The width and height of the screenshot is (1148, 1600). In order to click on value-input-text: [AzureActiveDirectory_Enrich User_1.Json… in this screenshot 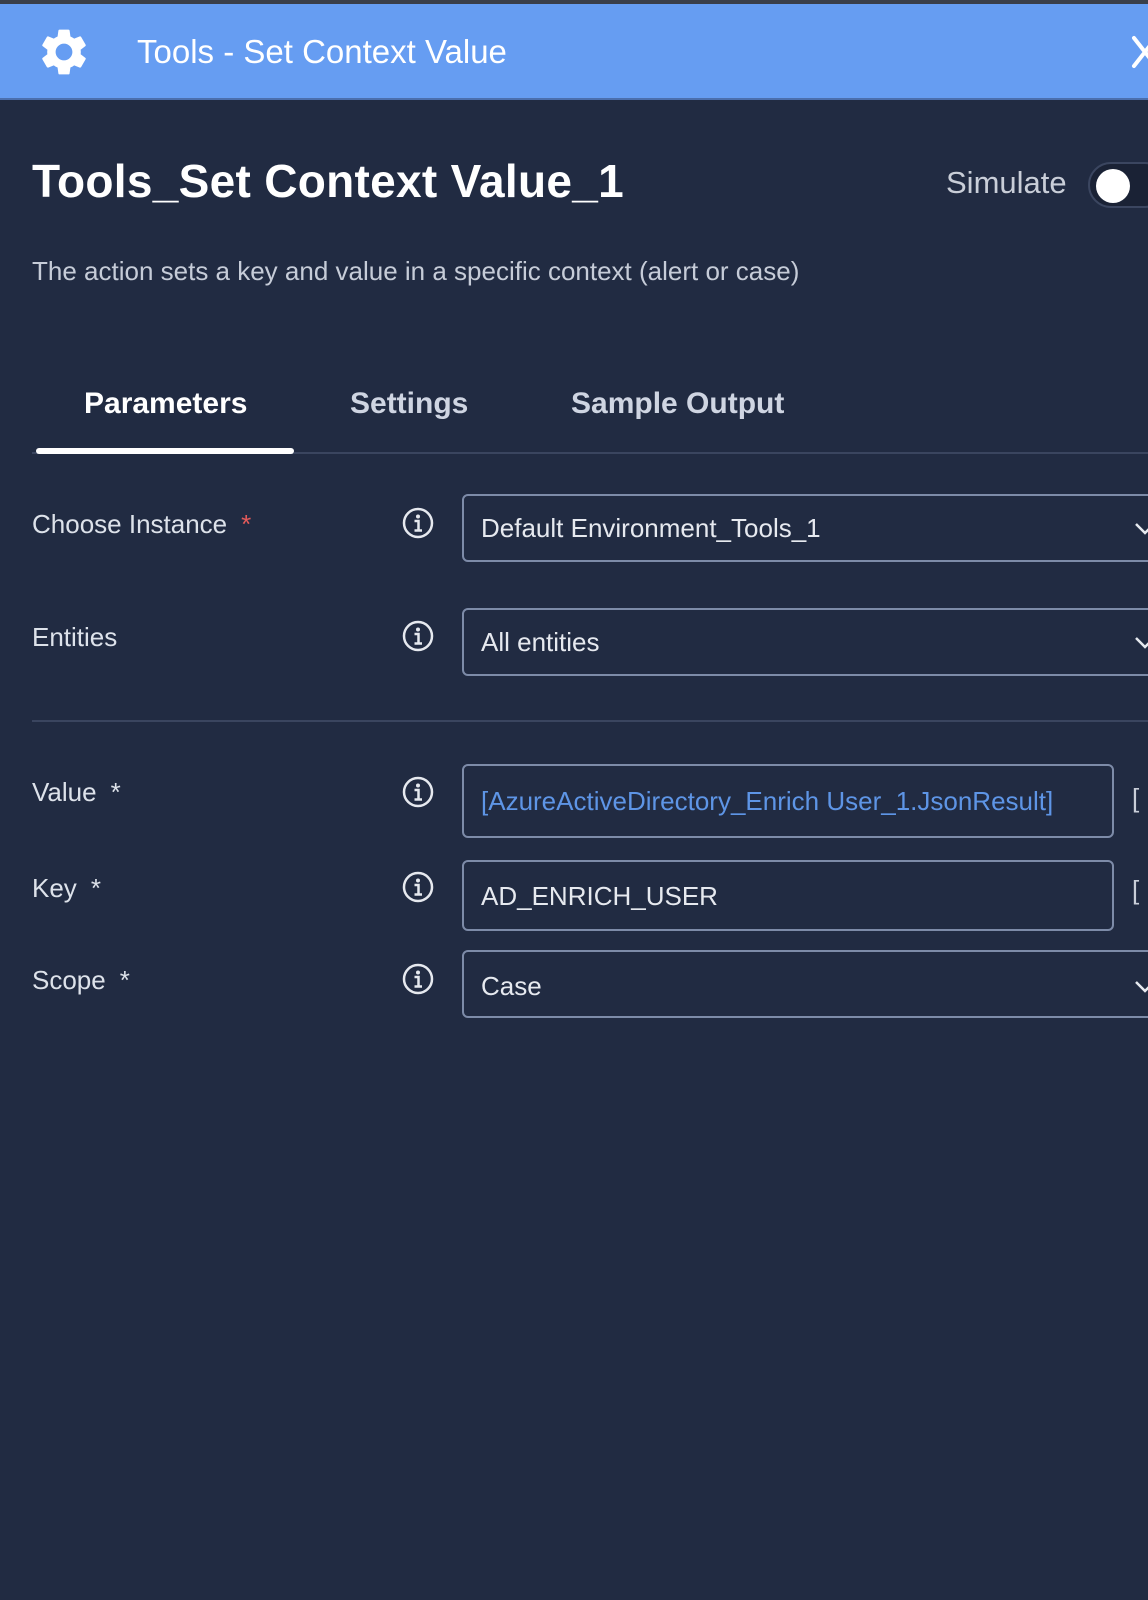, I will do `click(767, 801)`.